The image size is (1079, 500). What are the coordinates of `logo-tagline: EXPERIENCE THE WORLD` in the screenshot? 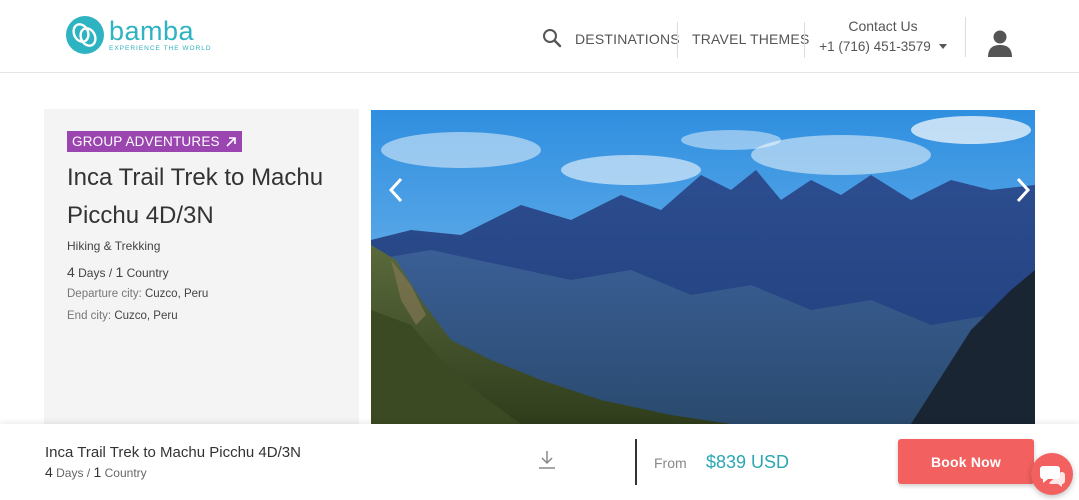 It's located at (160, 48).